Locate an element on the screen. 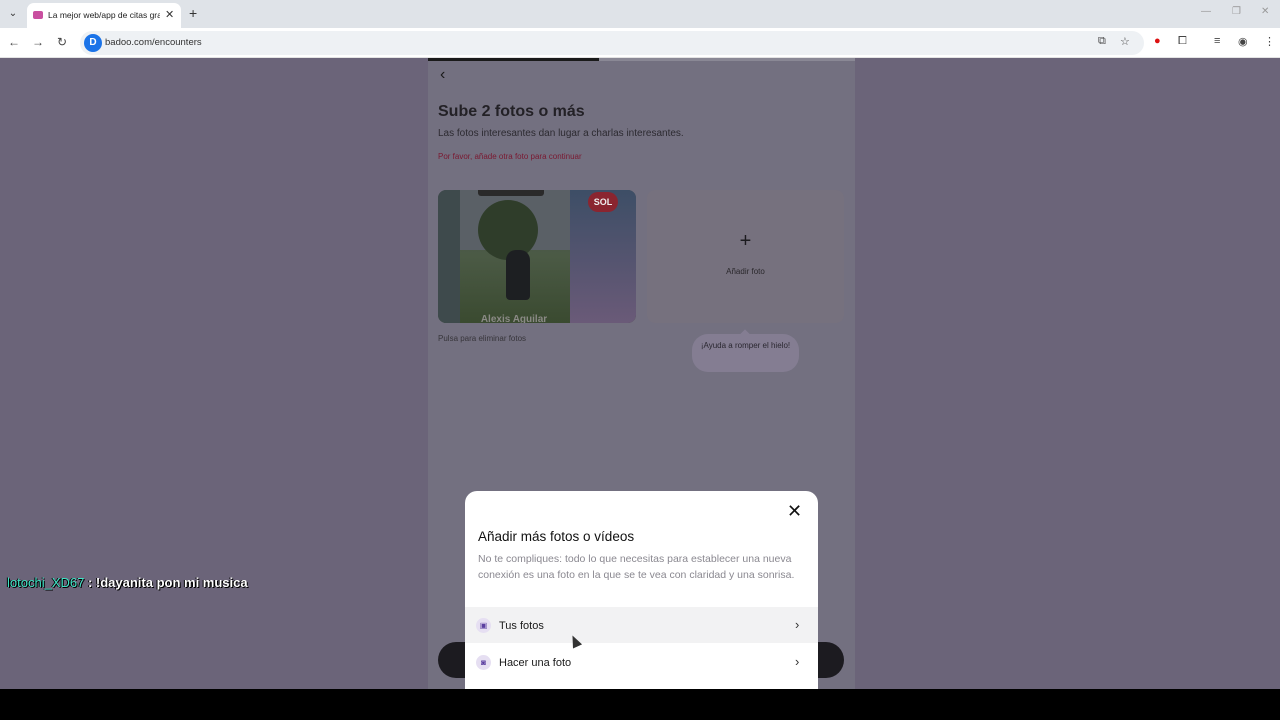 The image size is (1280, 720). install-app-icon: ⧉ is located at coordinates (1102, 41).